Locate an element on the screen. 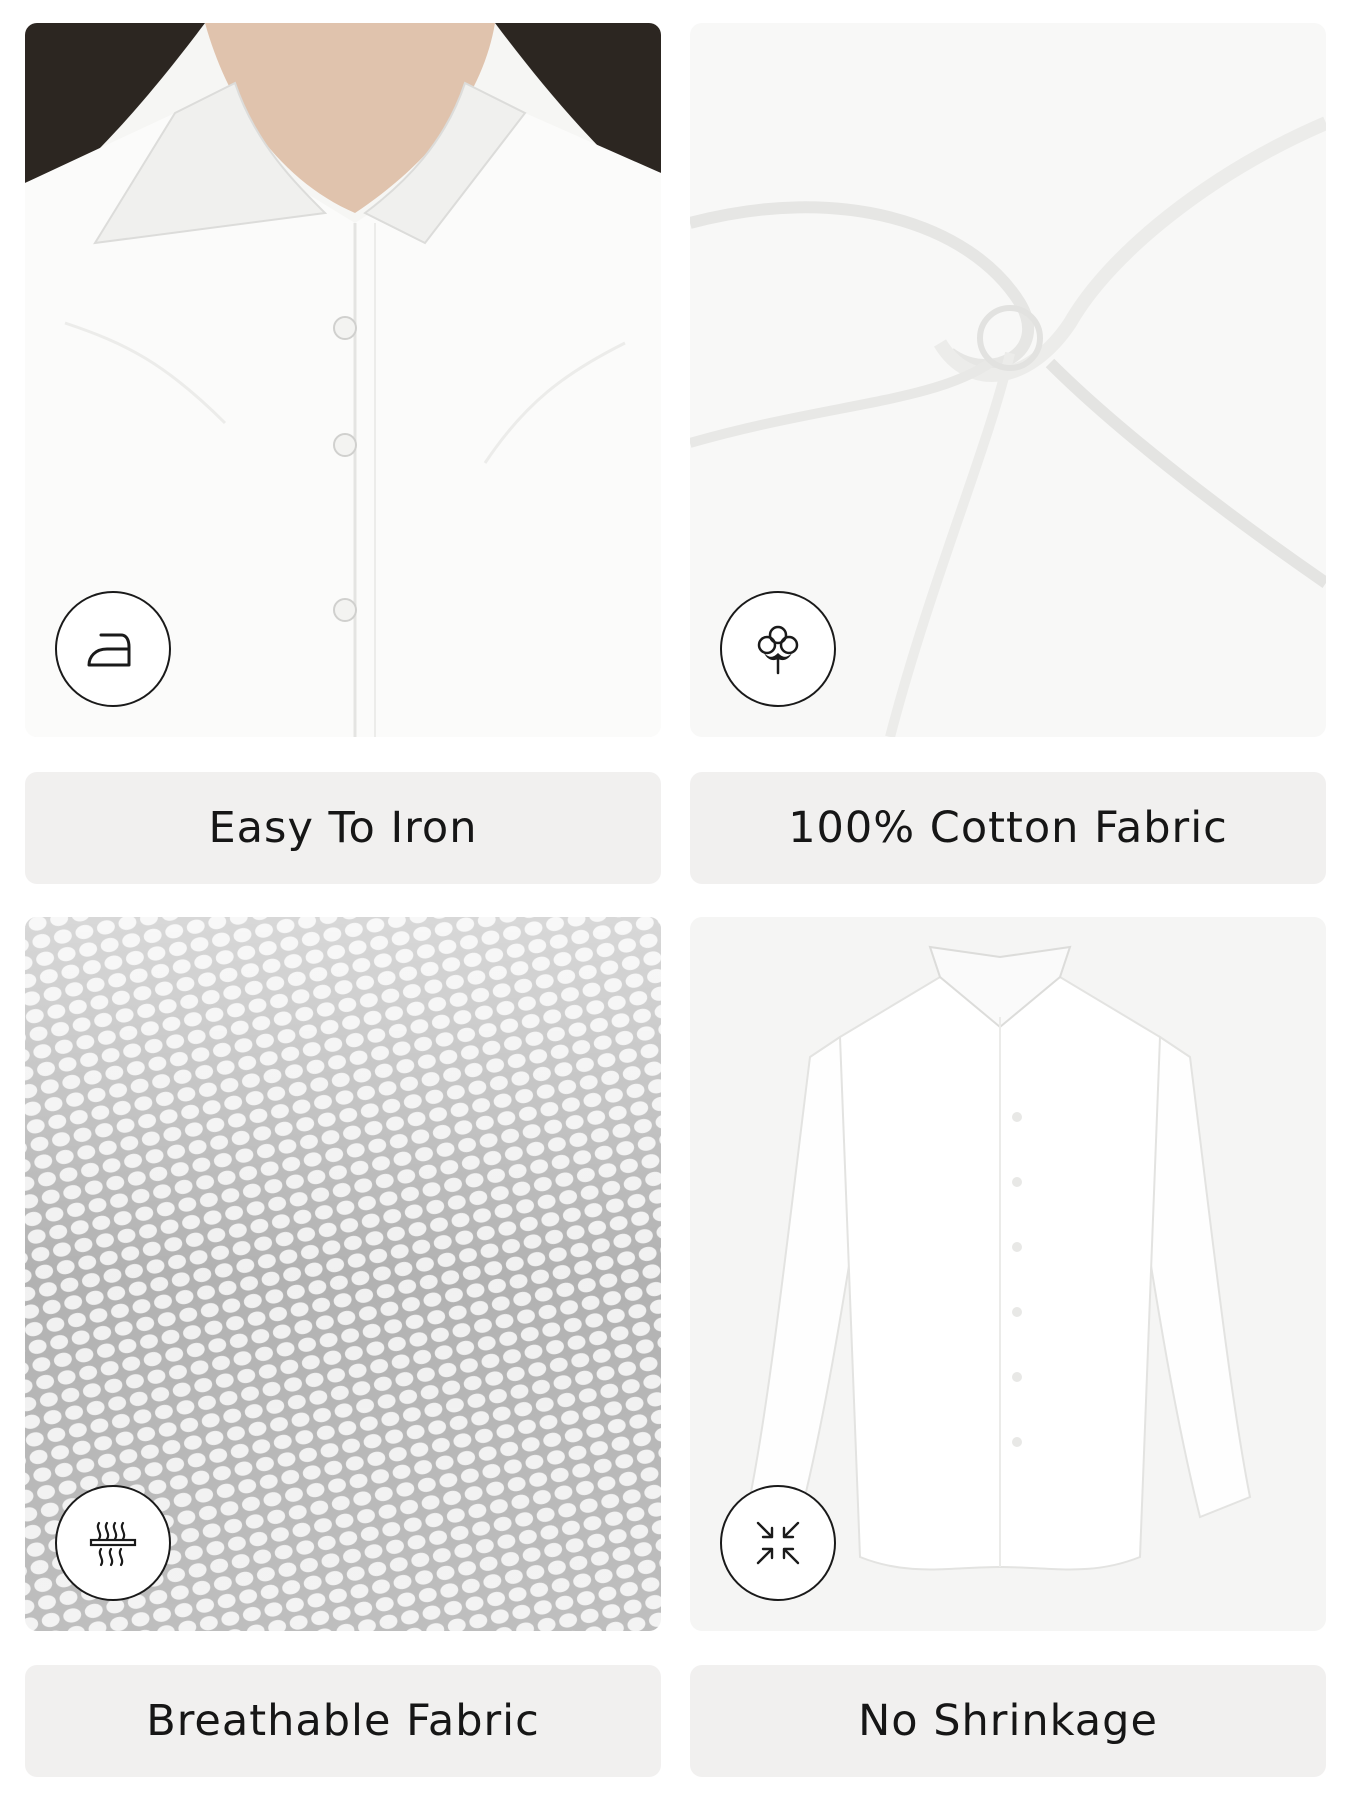 This screenshot has height=1800, width=1350. feature-label-breathable-fabric: Breathable Fabric is located at coordinates (343, 1721).